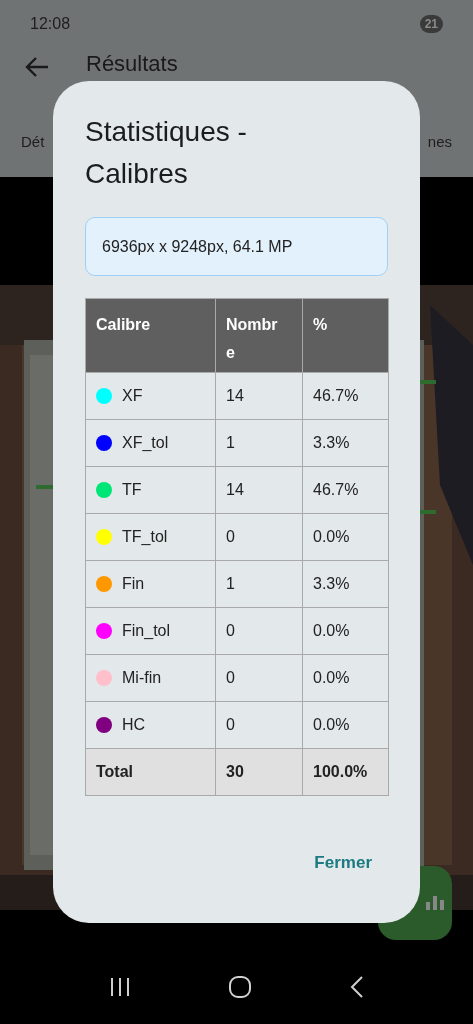 The width and height of the screenshot is (473, 1024). Describe the element at coordinates (236, 246) in the screenshot. I see `image-info-box: 6936px x 9248px, 64.1 MP` at that location.